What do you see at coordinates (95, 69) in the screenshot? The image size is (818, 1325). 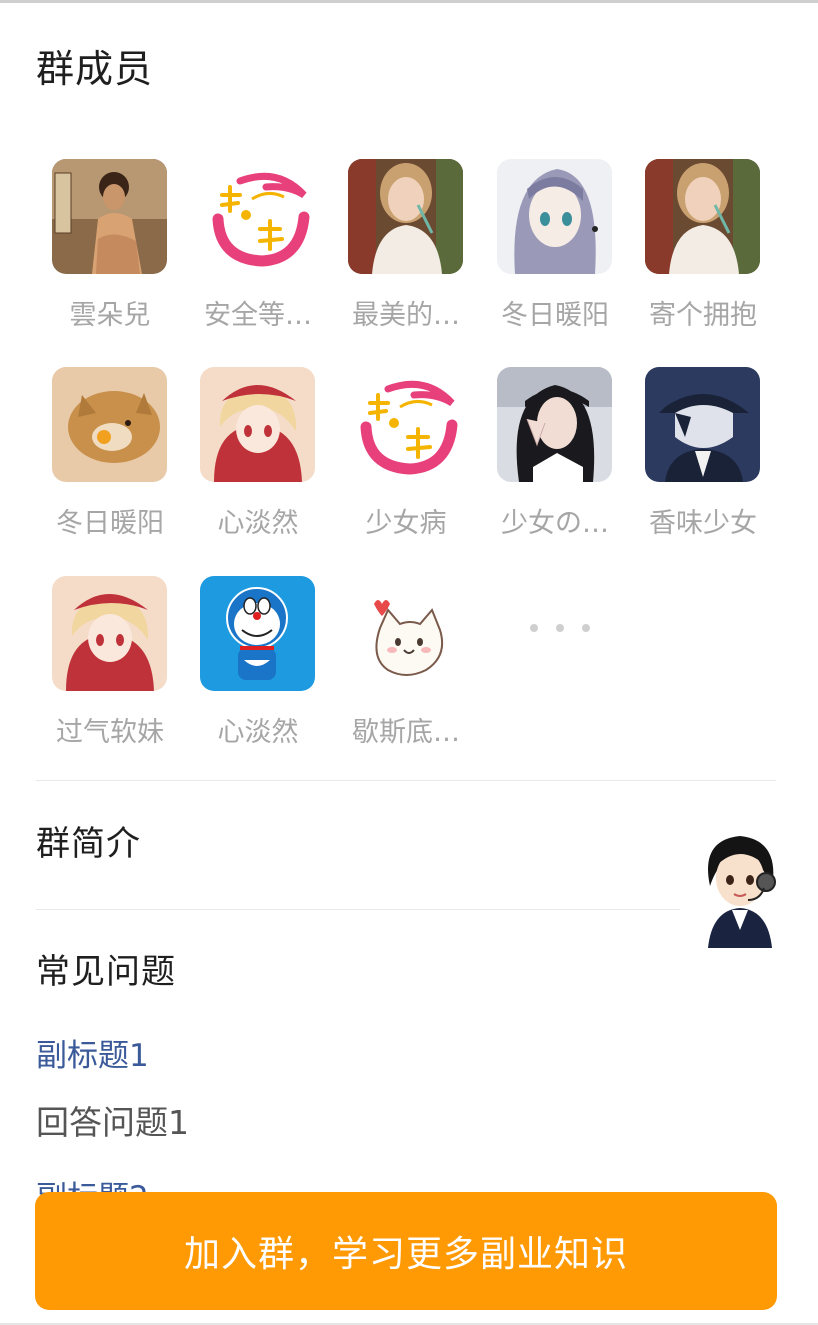 I see `members-section-title: 群成员` at bounding box center [95, 69].